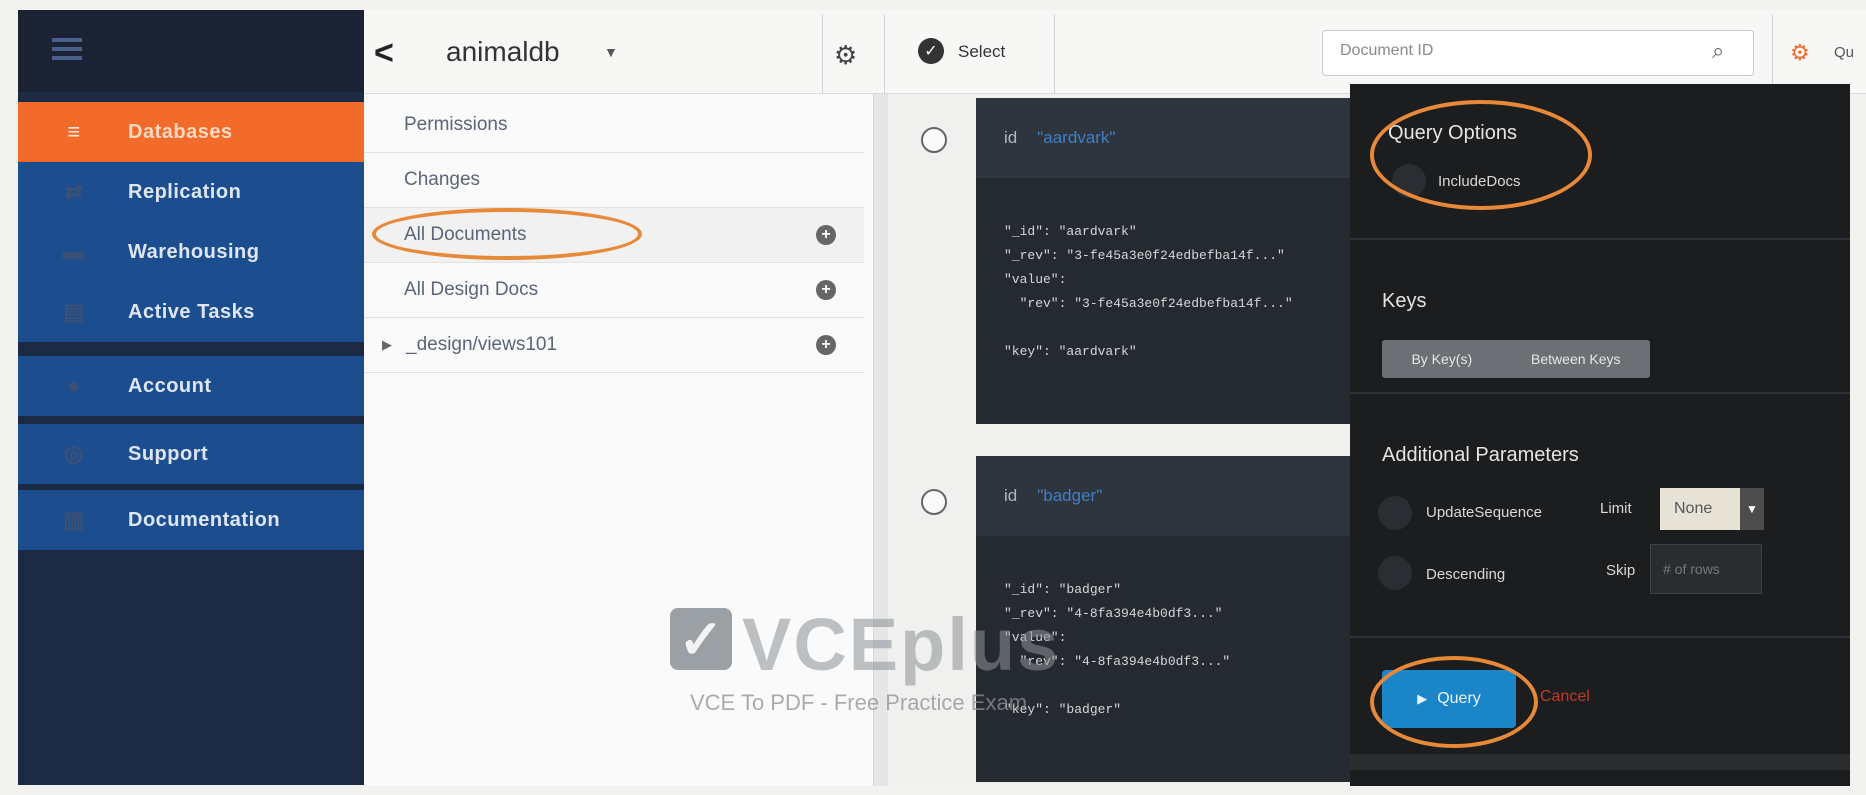 Image resolution: width=1866 pixels, height=795 pixels. What do you see at coordinates (614, 345) in the screenshot?
I see `sidebar-item-design-views101: ▶ _design/views101 +` at bounding box center [614, 345].